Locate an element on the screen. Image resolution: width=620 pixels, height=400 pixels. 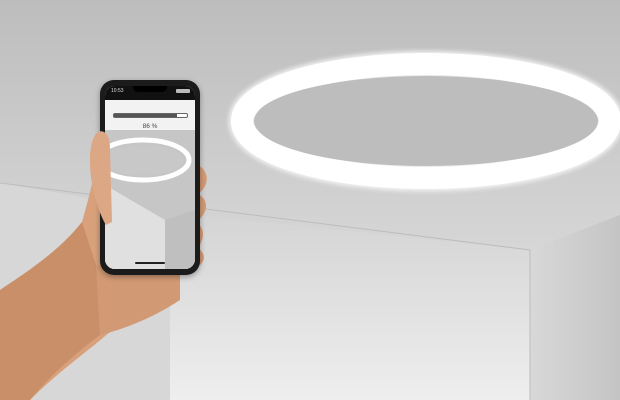
camera-notch is located at coordinates (150, 89).